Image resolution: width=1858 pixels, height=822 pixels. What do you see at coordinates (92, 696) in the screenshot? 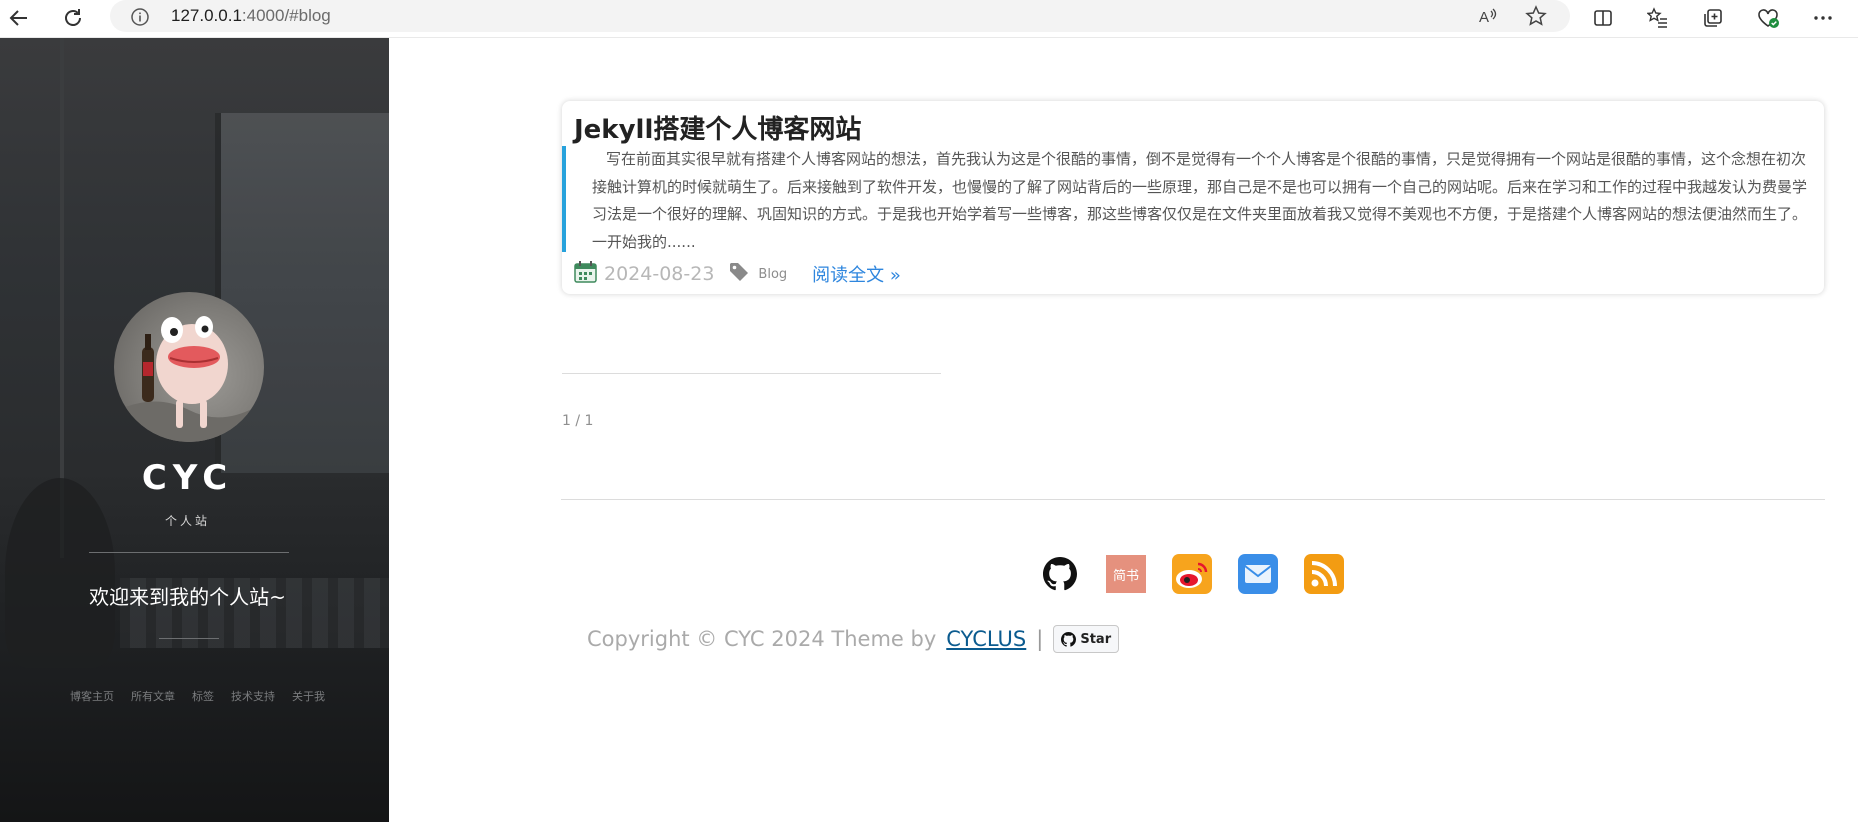
I see `sidebar-item-home: 博客主页` at bounding box center [92, 696].